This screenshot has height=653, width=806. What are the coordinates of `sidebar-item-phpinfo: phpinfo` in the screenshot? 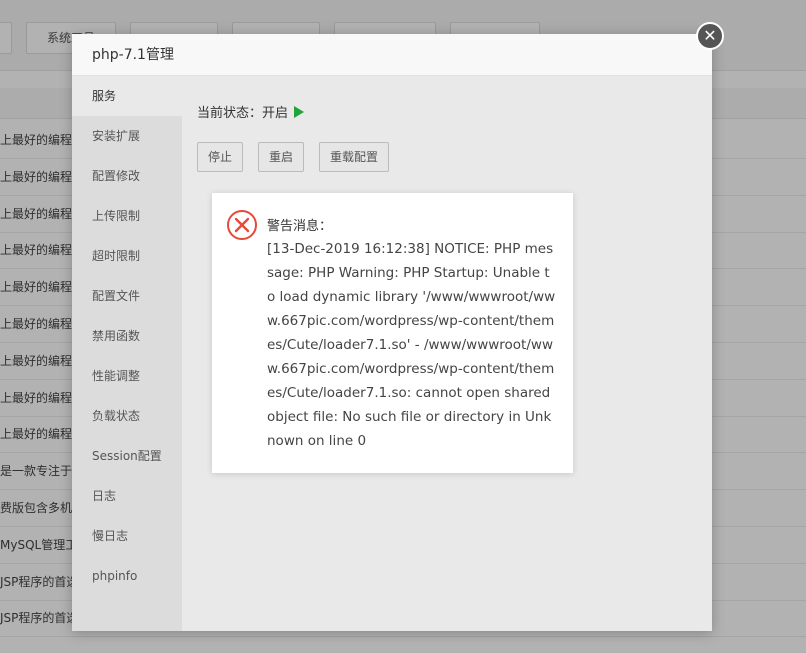 It's located at (127, 576).